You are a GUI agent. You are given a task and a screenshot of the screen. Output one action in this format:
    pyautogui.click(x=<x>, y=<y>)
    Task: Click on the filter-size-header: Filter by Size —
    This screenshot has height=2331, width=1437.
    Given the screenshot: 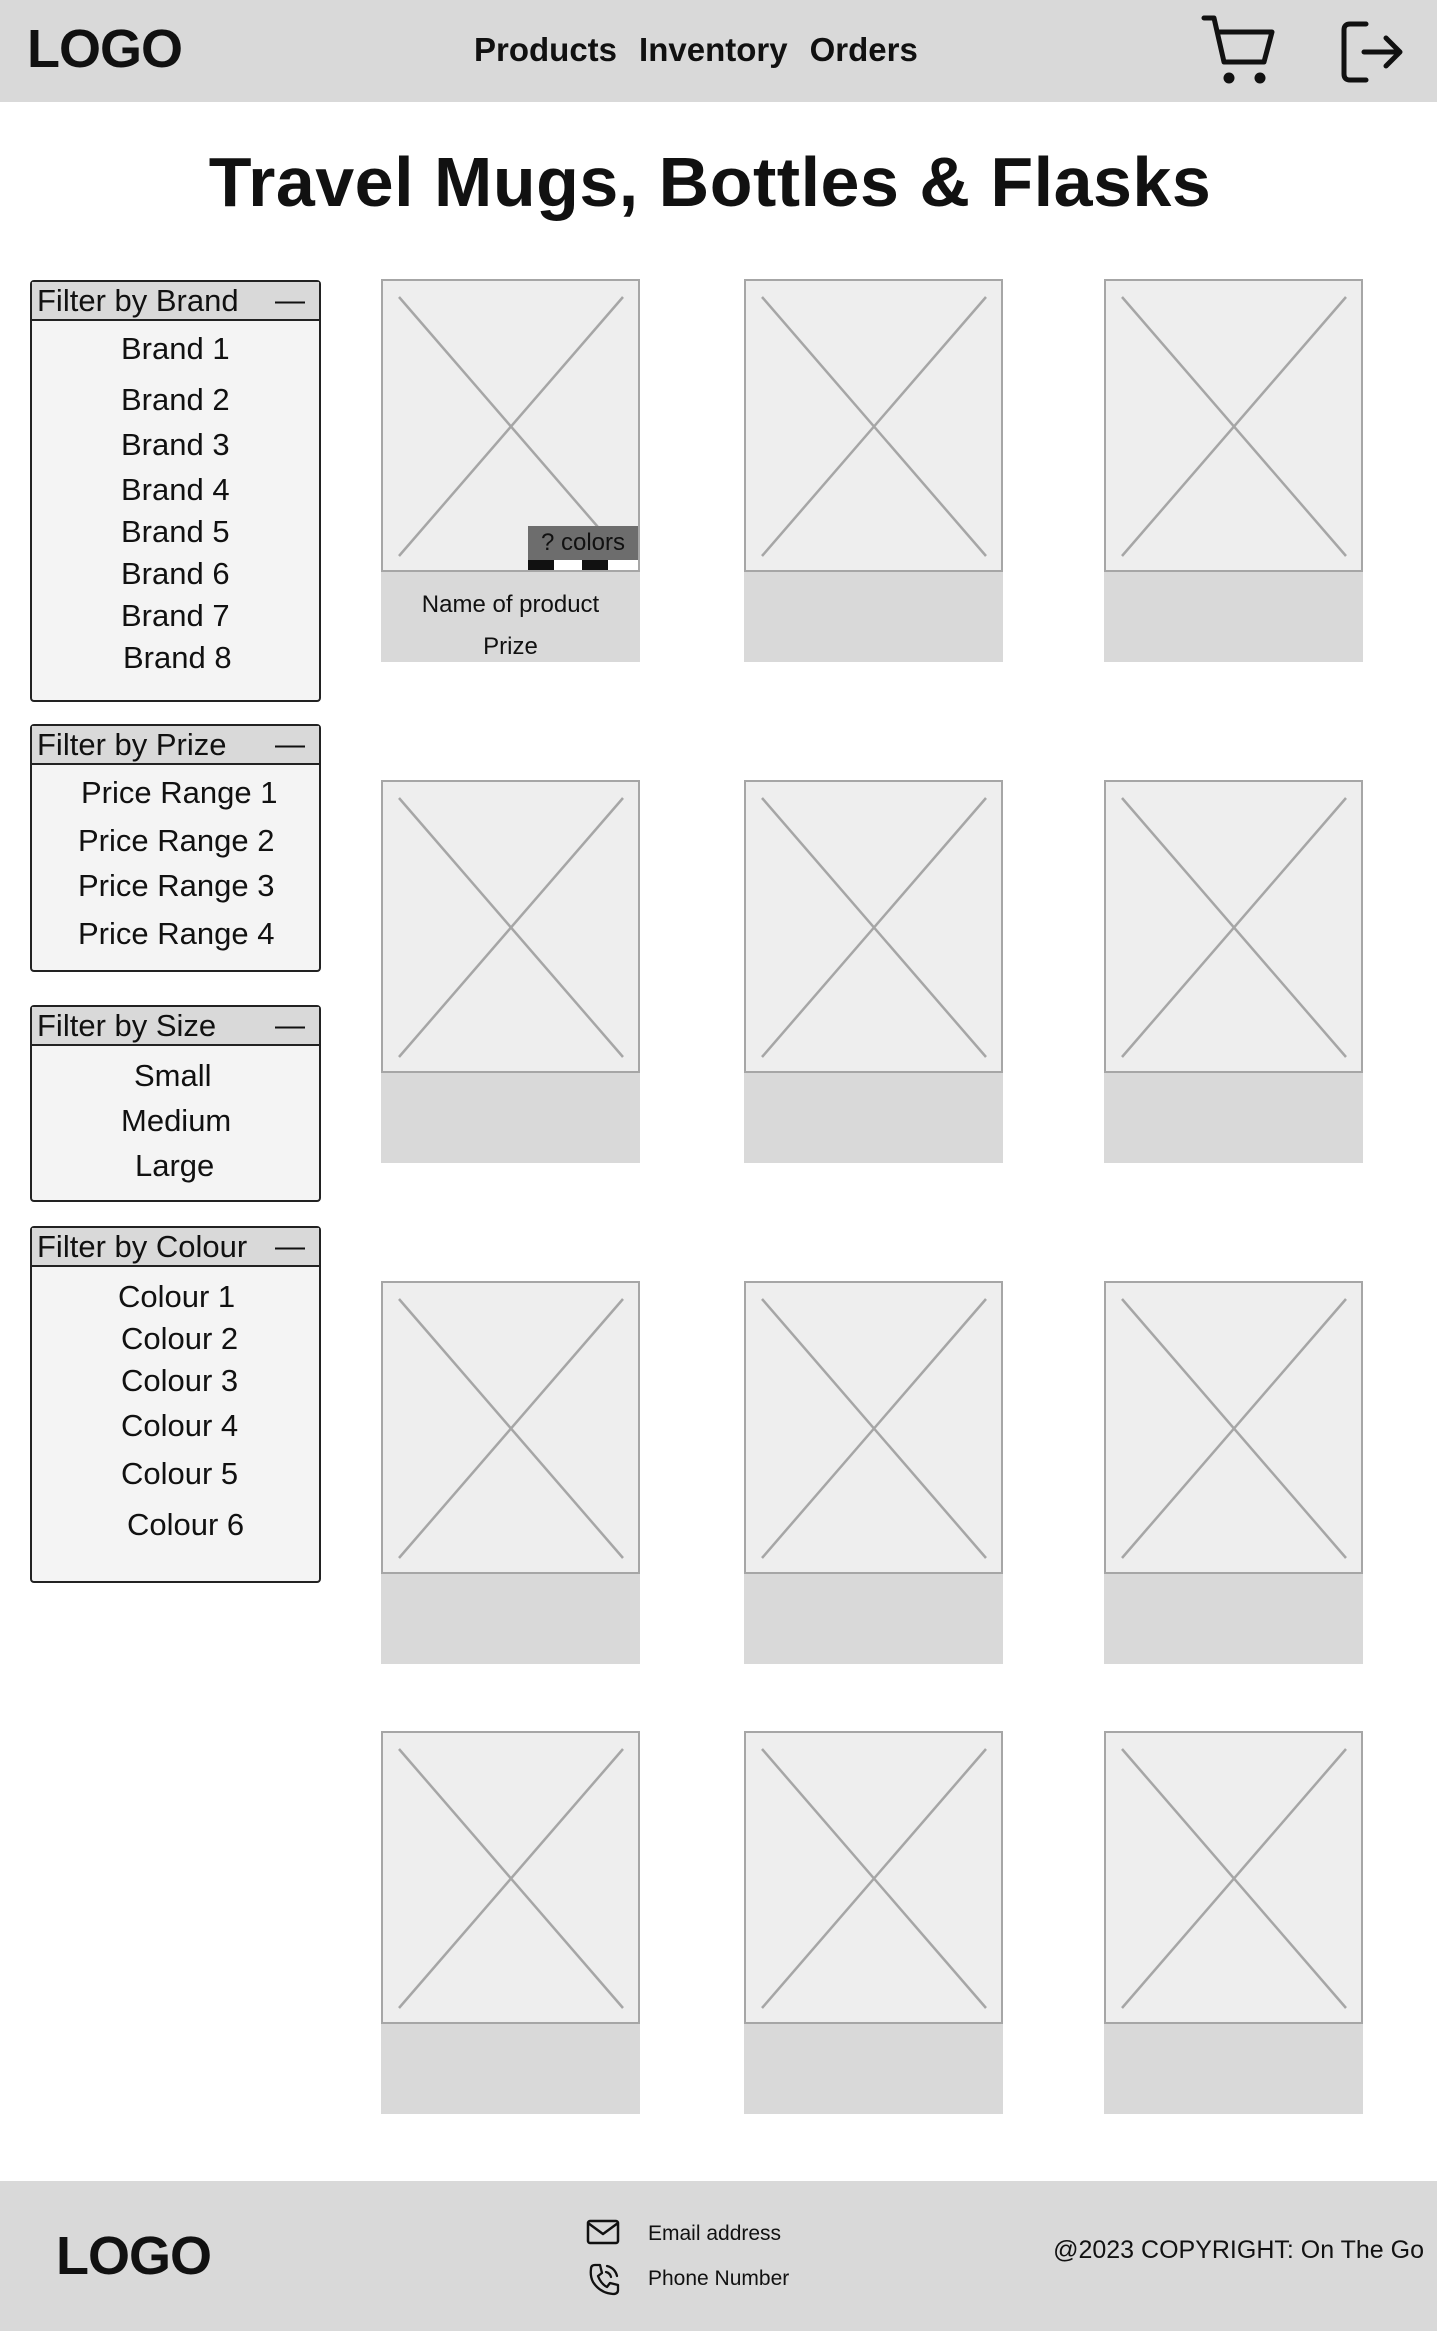 What is the action you would take?
    pyautogui.click(x=175, y=1026)
    